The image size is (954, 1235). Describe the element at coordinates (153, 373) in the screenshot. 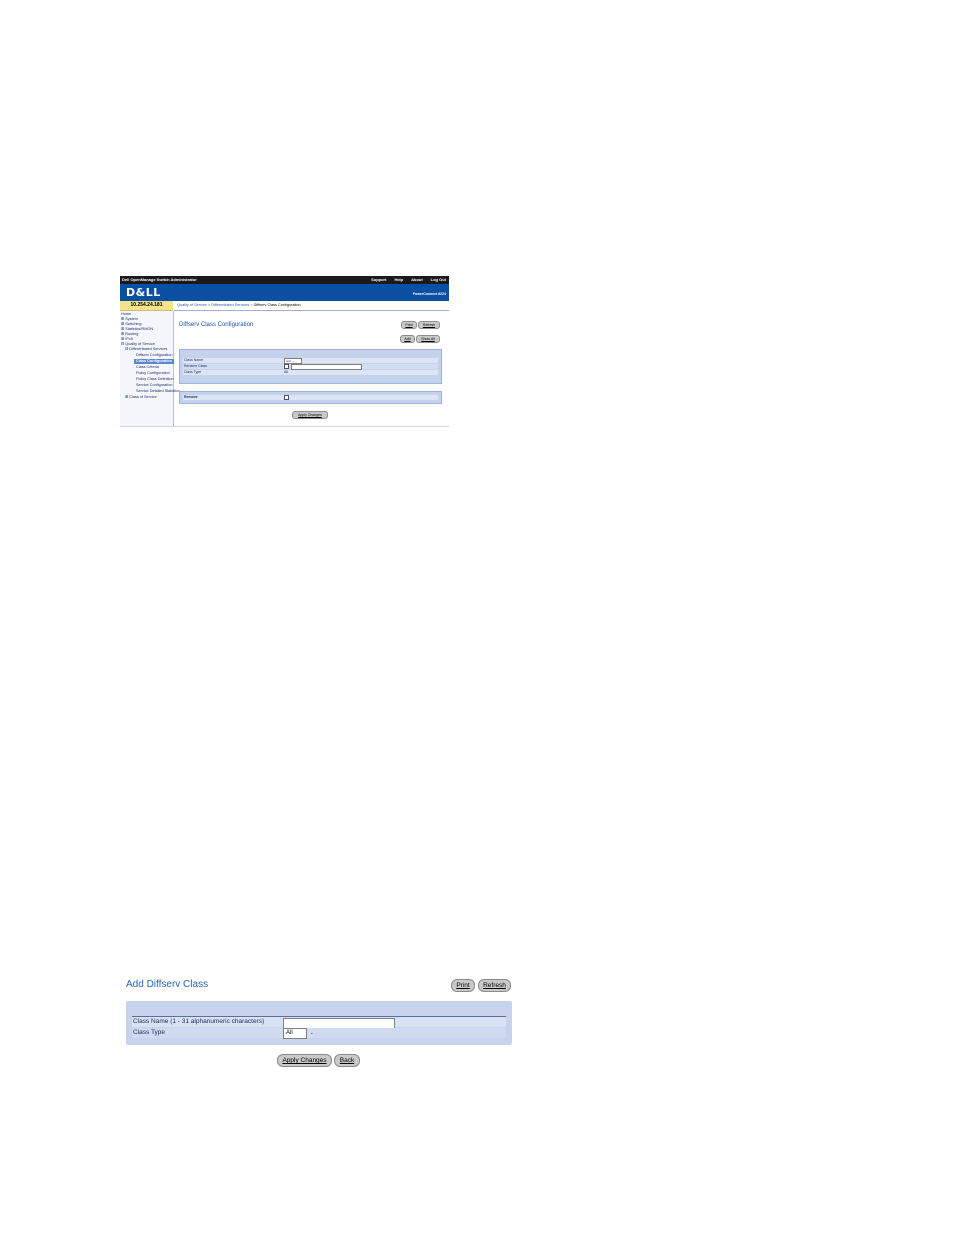

I see `sidebar-item-policy-config: Policy Configuration` at that location.